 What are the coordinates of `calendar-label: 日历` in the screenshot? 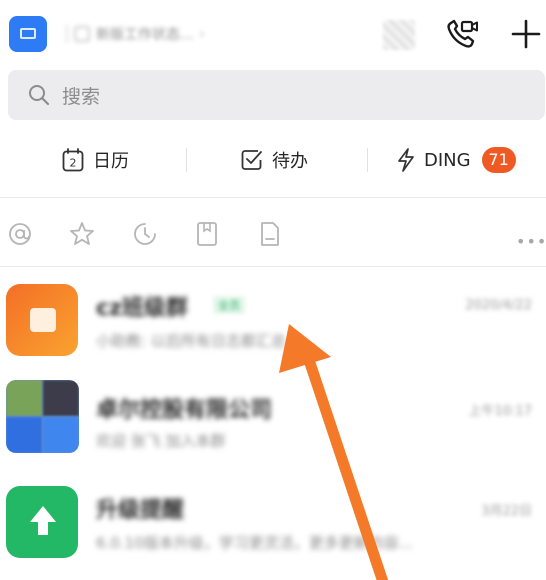 It's located at (111, 161).